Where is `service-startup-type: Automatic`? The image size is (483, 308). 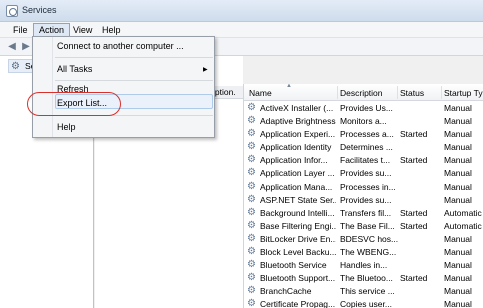 service-startup-type: Automatic is located at coordinates (463, 225).